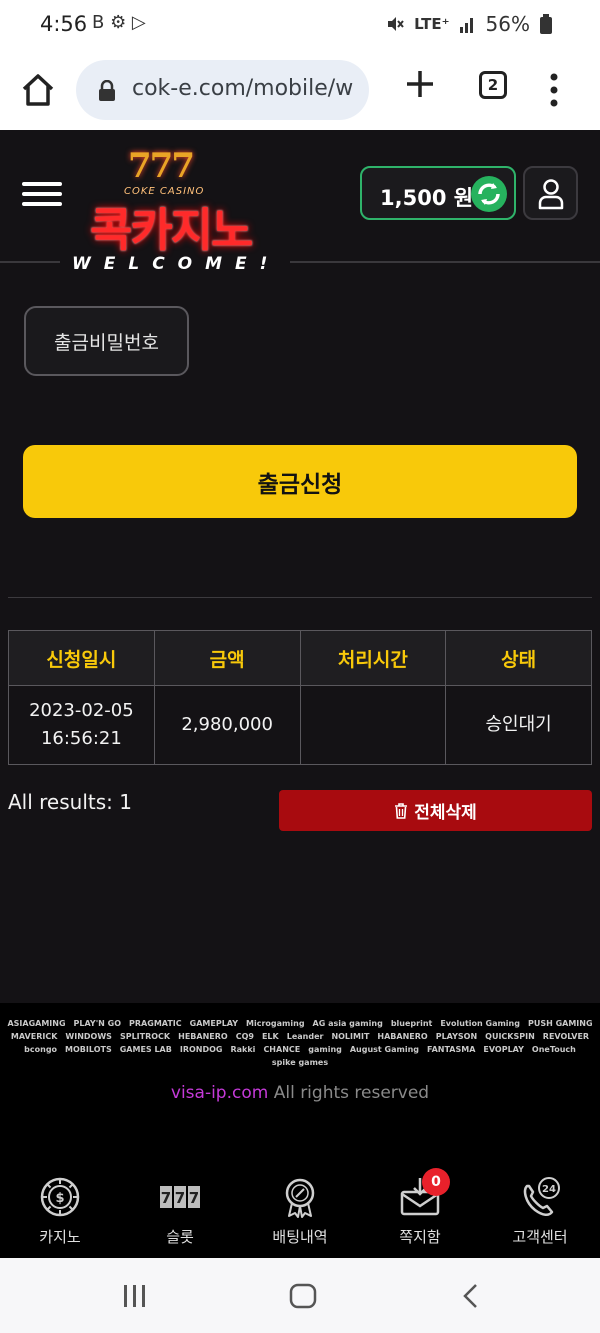 Image resolution: width=600 pixels, height=1333 pixels. I want to click on bottom-nav: $ 카지노 7 7 7 슬롯 배팅내역 0 쪽지함 24 고객센터, so click(300, 1208).